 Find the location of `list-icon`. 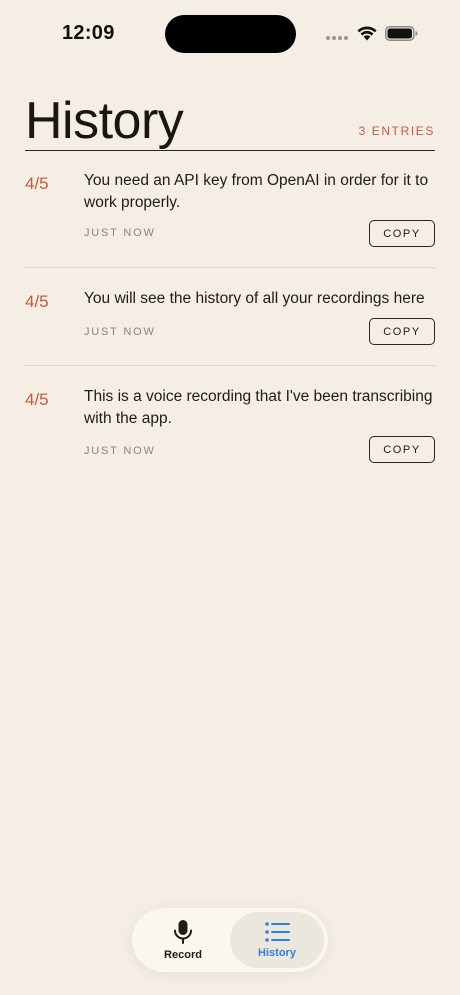

list-icon is located at coordinates (277, 932).